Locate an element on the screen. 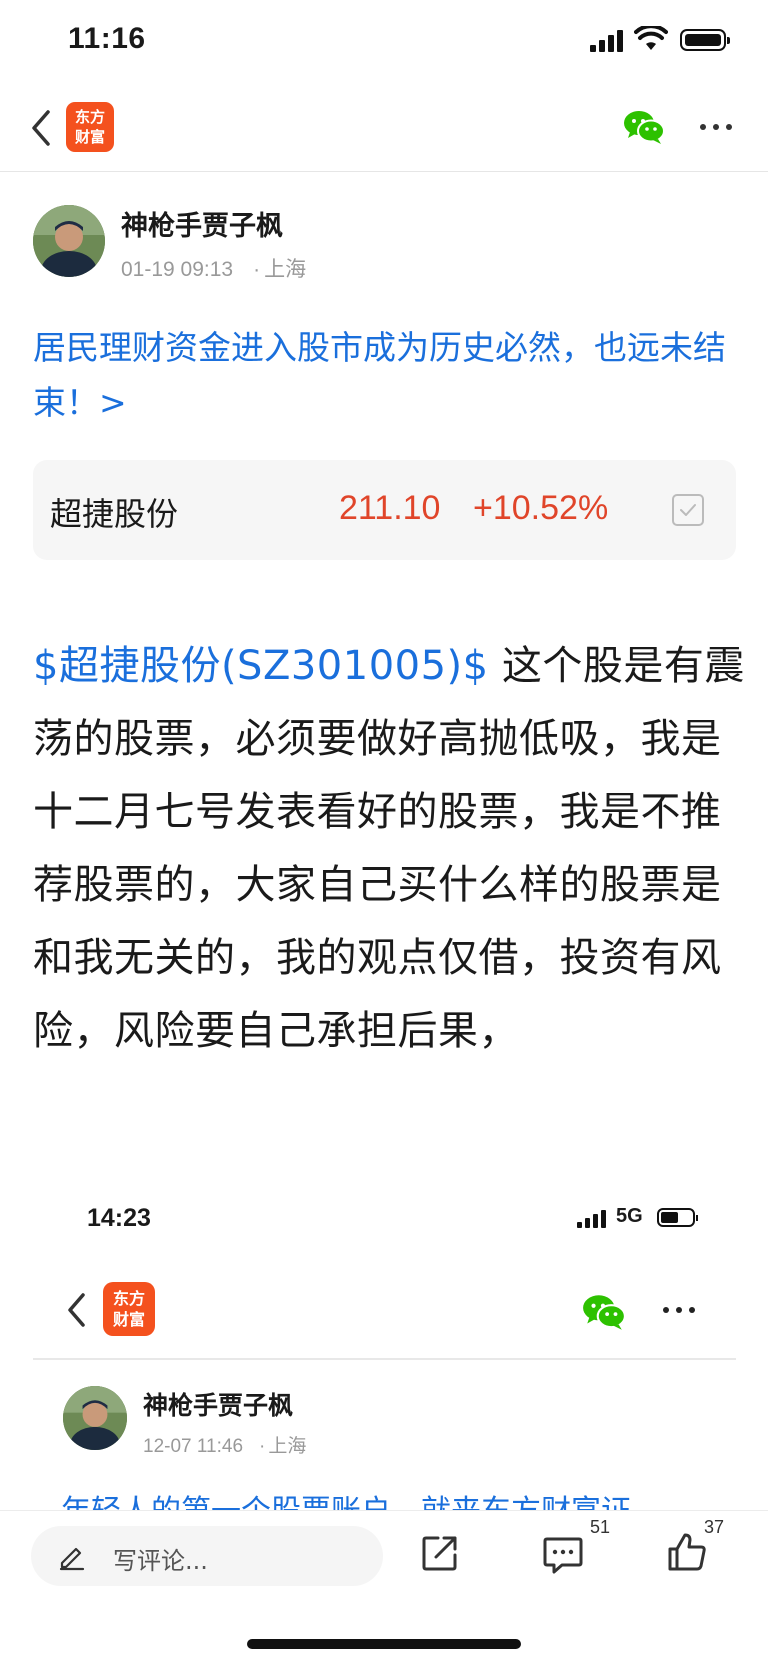 The width and height of the screenshot is (768, 1663). comment-count: 51 is located at coordinates (600, 1527).